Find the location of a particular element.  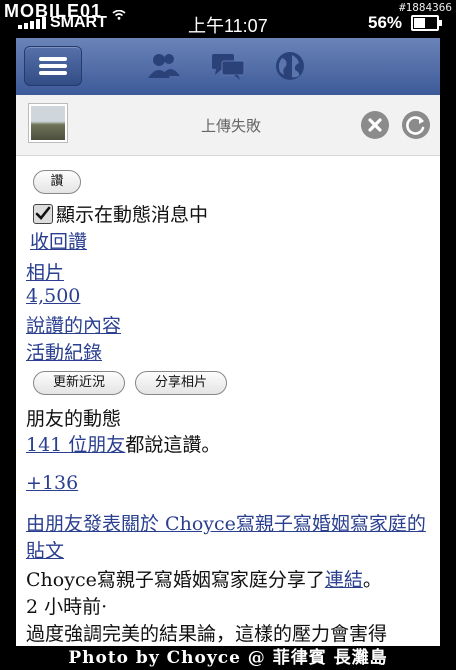

status-time: 上午11:07 is located at coordinates (228, 26).